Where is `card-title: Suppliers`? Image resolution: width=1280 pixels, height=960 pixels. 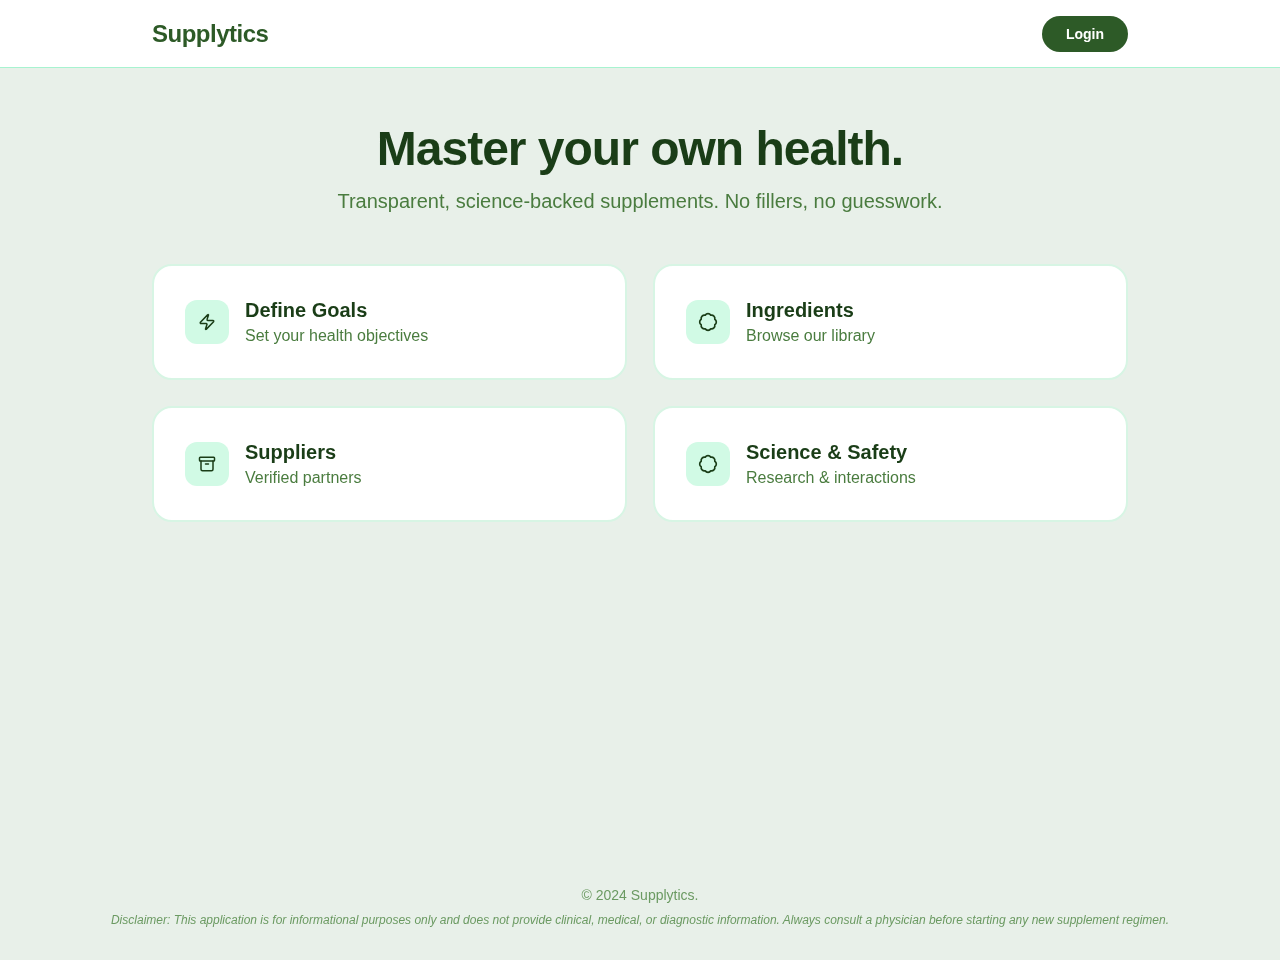 card-title: Suppliers is located at coordinates (291, 452).